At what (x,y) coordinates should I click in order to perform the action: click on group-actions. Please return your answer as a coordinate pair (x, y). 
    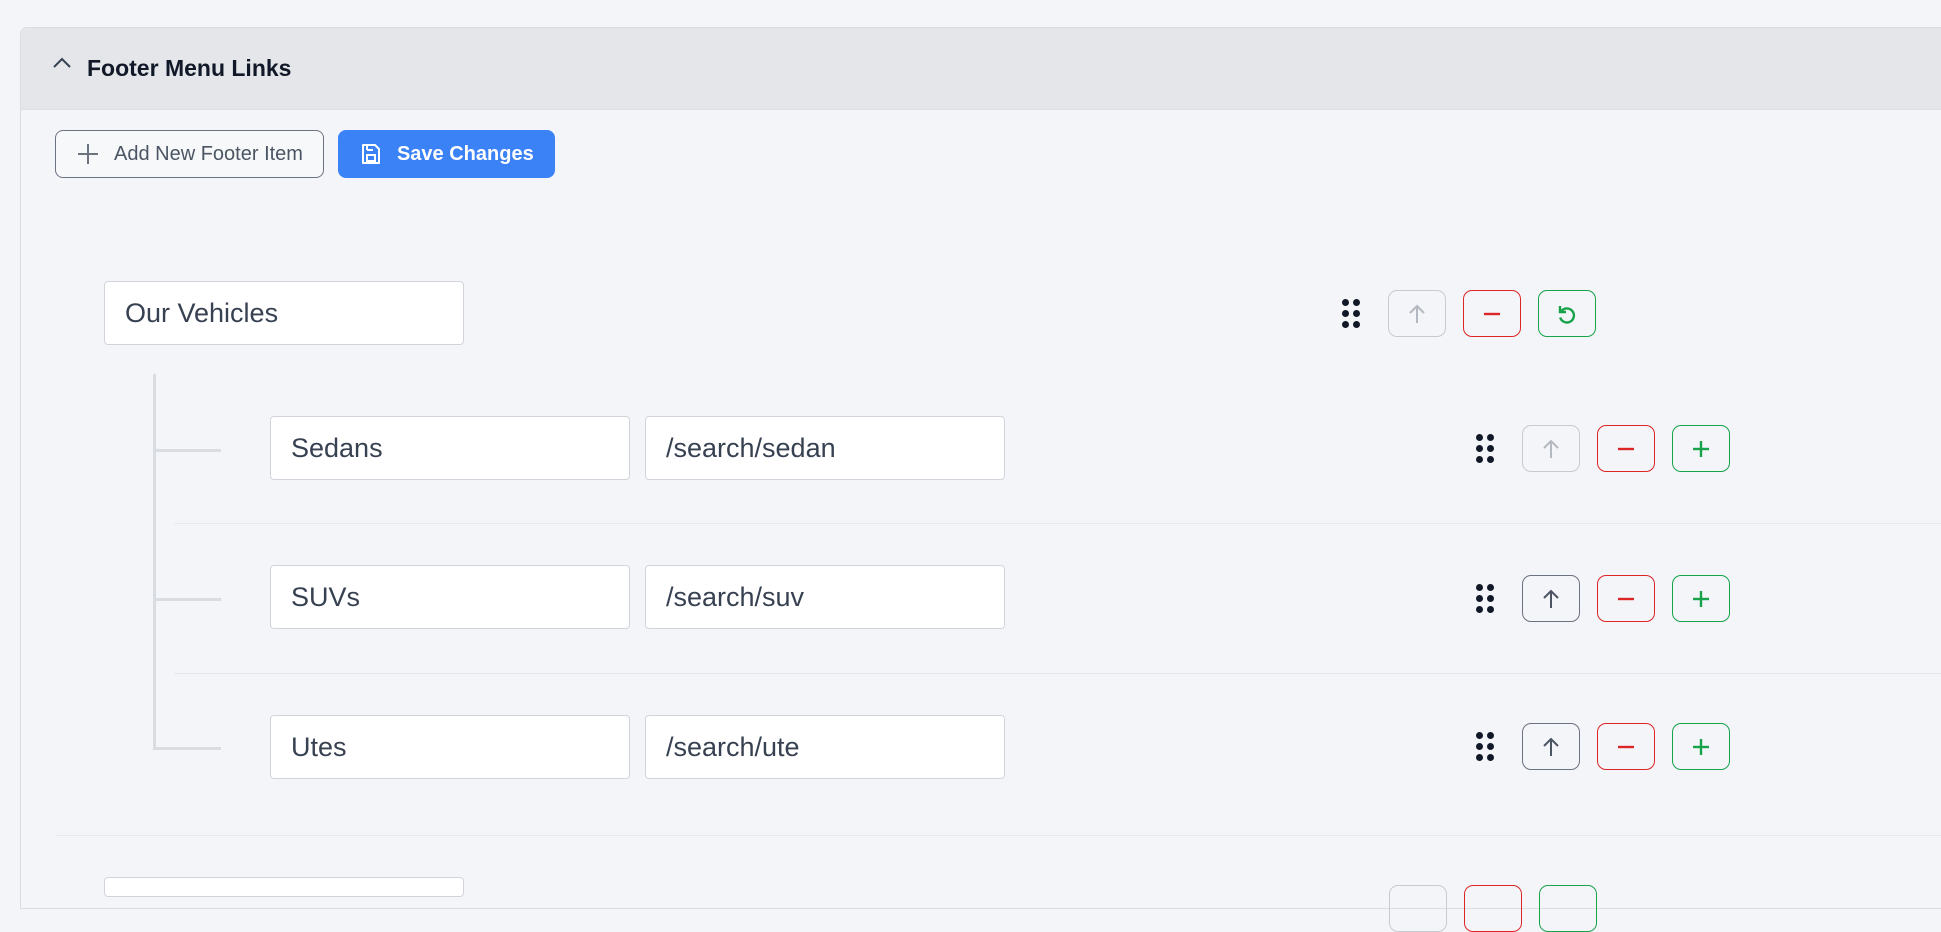
    Looking at the image, I should click on (1477, 313).